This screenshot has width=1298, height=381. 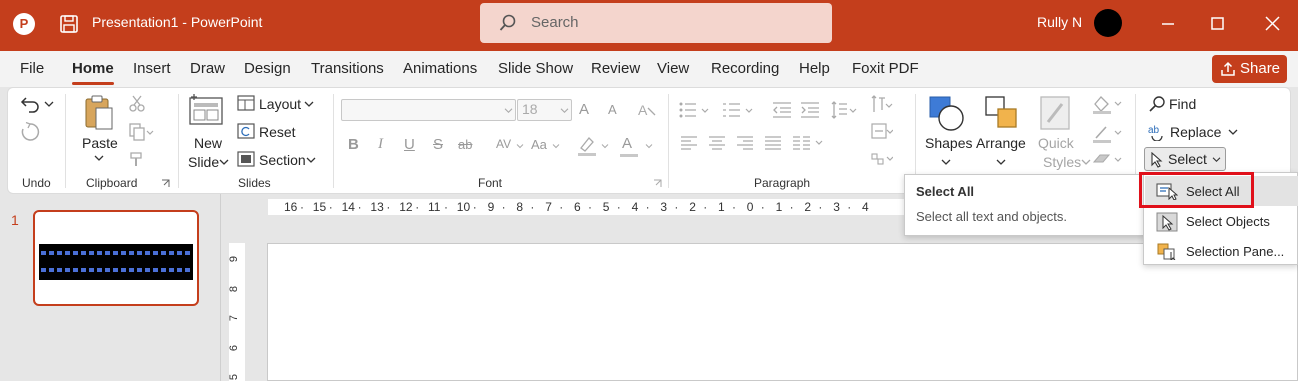 What do you see at coordinates (615, 68) in the screenshot?
I see `tab-review: Review` at bounding box center [615, 68].